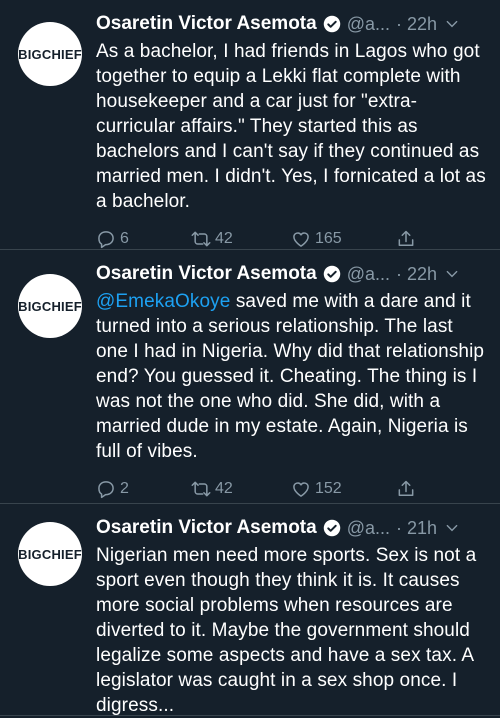 The width and height of the screenshot is (500, 718). I want to click on tweet-actions: 2 42 152, so click(293, 489).